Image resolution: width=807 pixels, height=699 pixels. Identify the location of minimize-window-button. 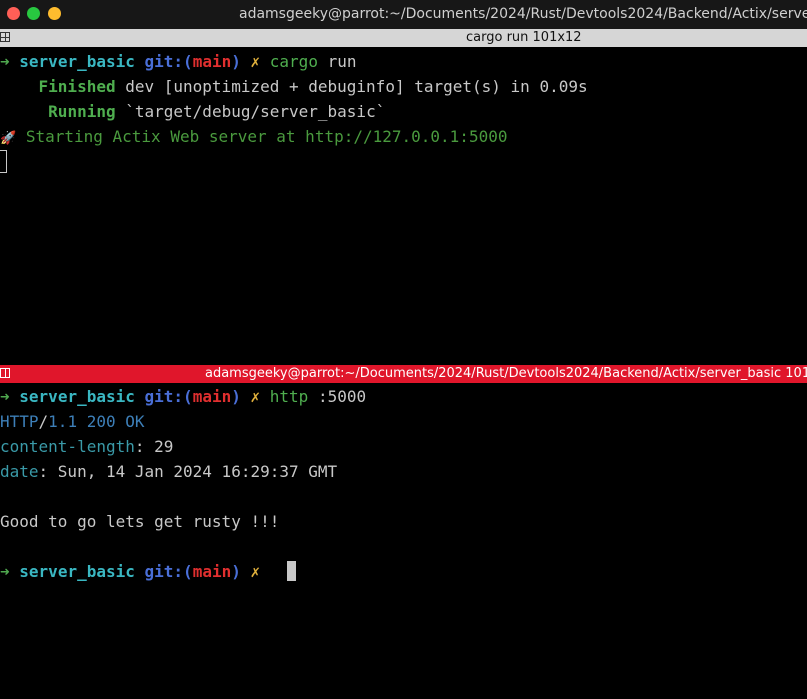
(33, 13).